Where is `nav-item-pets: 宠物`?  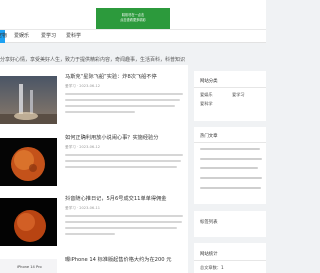 nav-item-pets: 宠物 is located at coordinates (3, 36).